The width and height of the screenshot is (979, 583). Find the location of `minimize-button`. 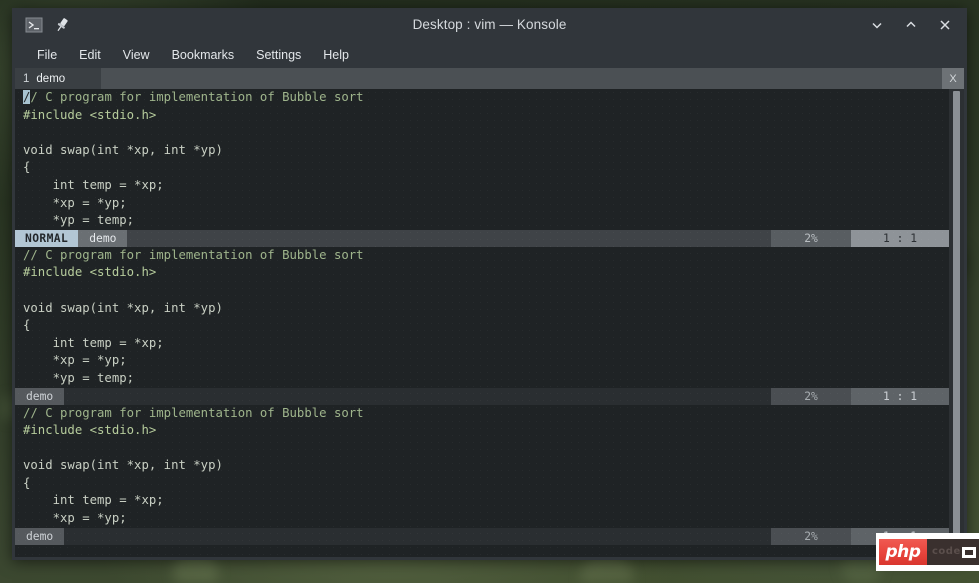

minimize-button is located at coordinates (877, 25).